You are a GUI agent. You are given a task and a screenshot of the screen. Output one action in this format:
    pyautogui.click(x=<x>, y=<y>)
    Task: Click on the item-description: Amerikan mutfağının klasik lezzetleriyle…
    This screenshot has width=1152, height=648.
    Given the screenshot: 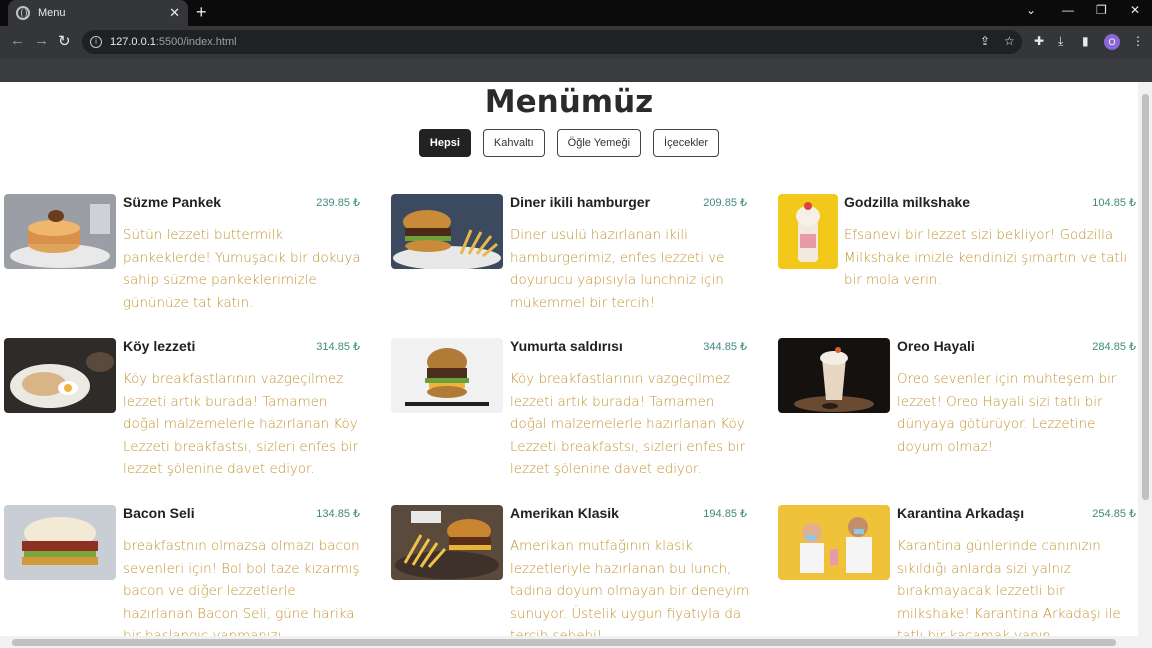 What is the action you would take?
    pyautogui.click(x=630, y=587)
    